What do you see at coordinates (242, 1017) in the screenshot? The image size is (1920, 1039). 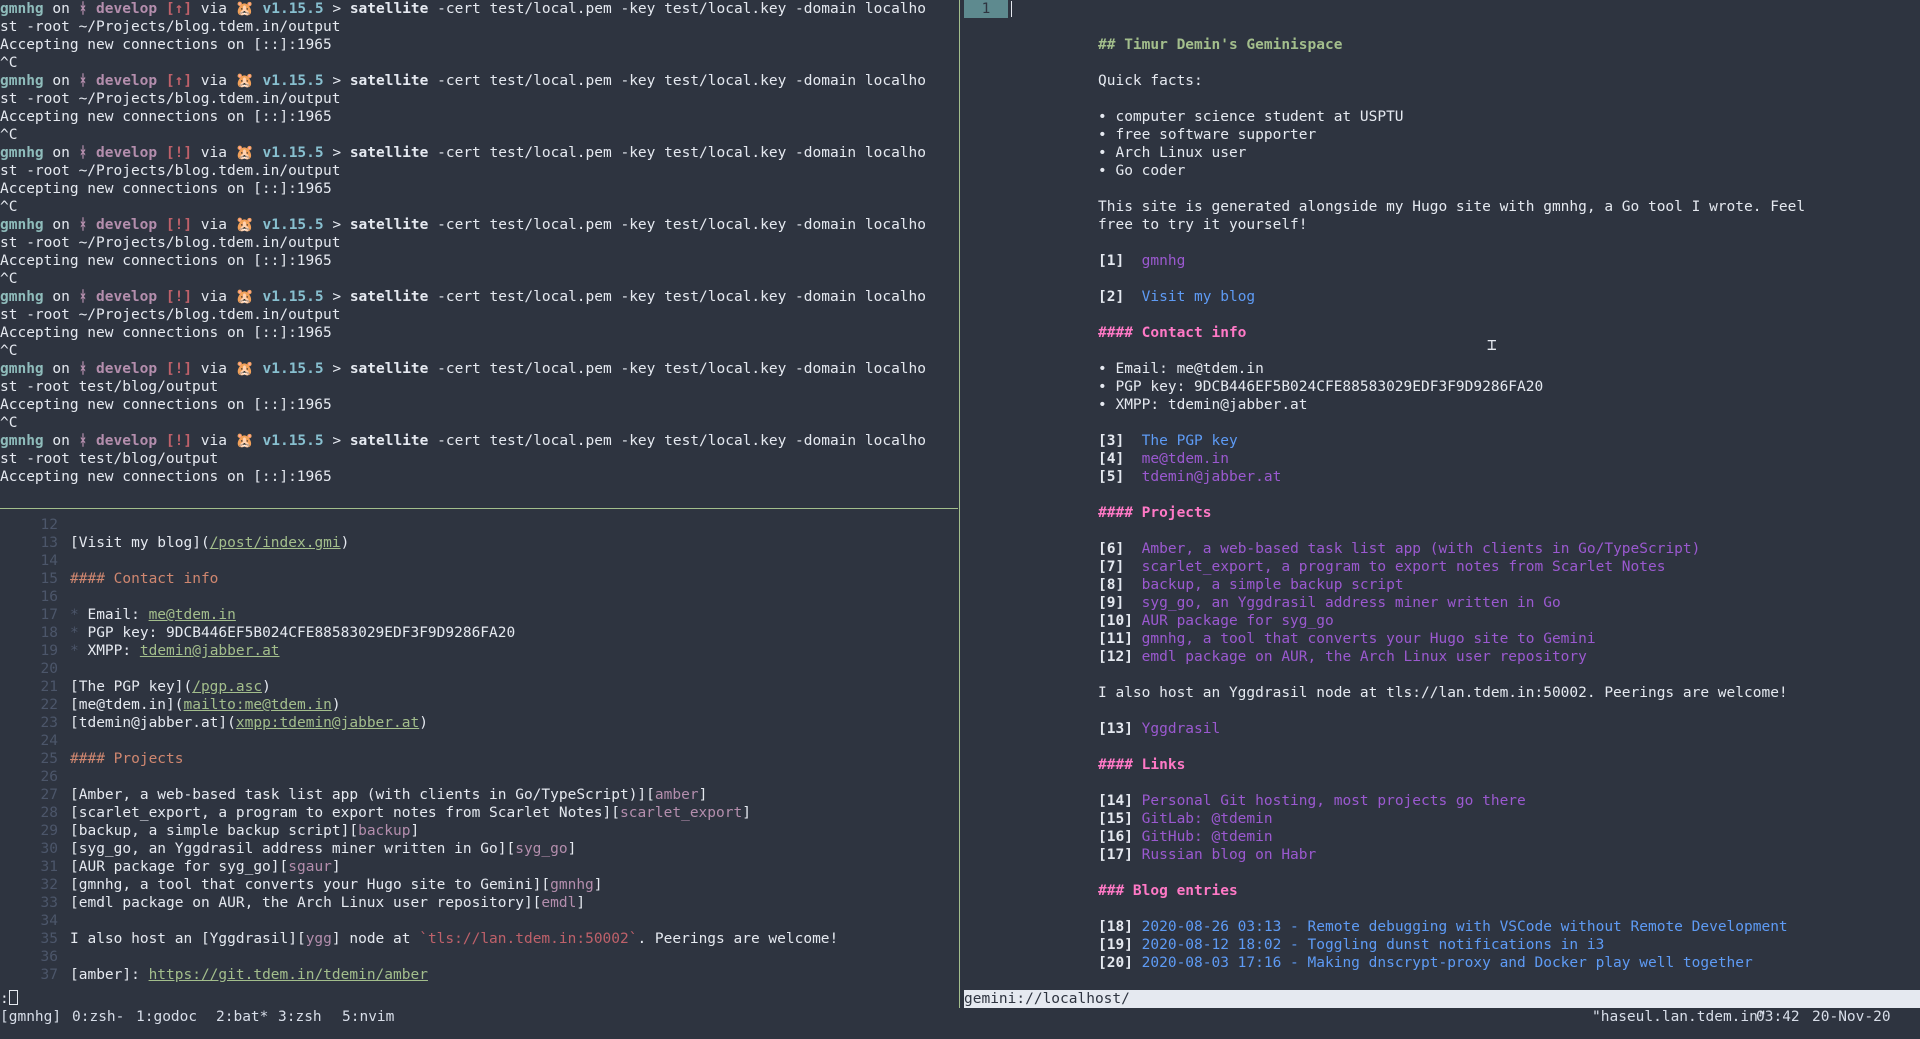 I see `tmux-window-2: 2:bat*` at bounding box center [242, 1017].